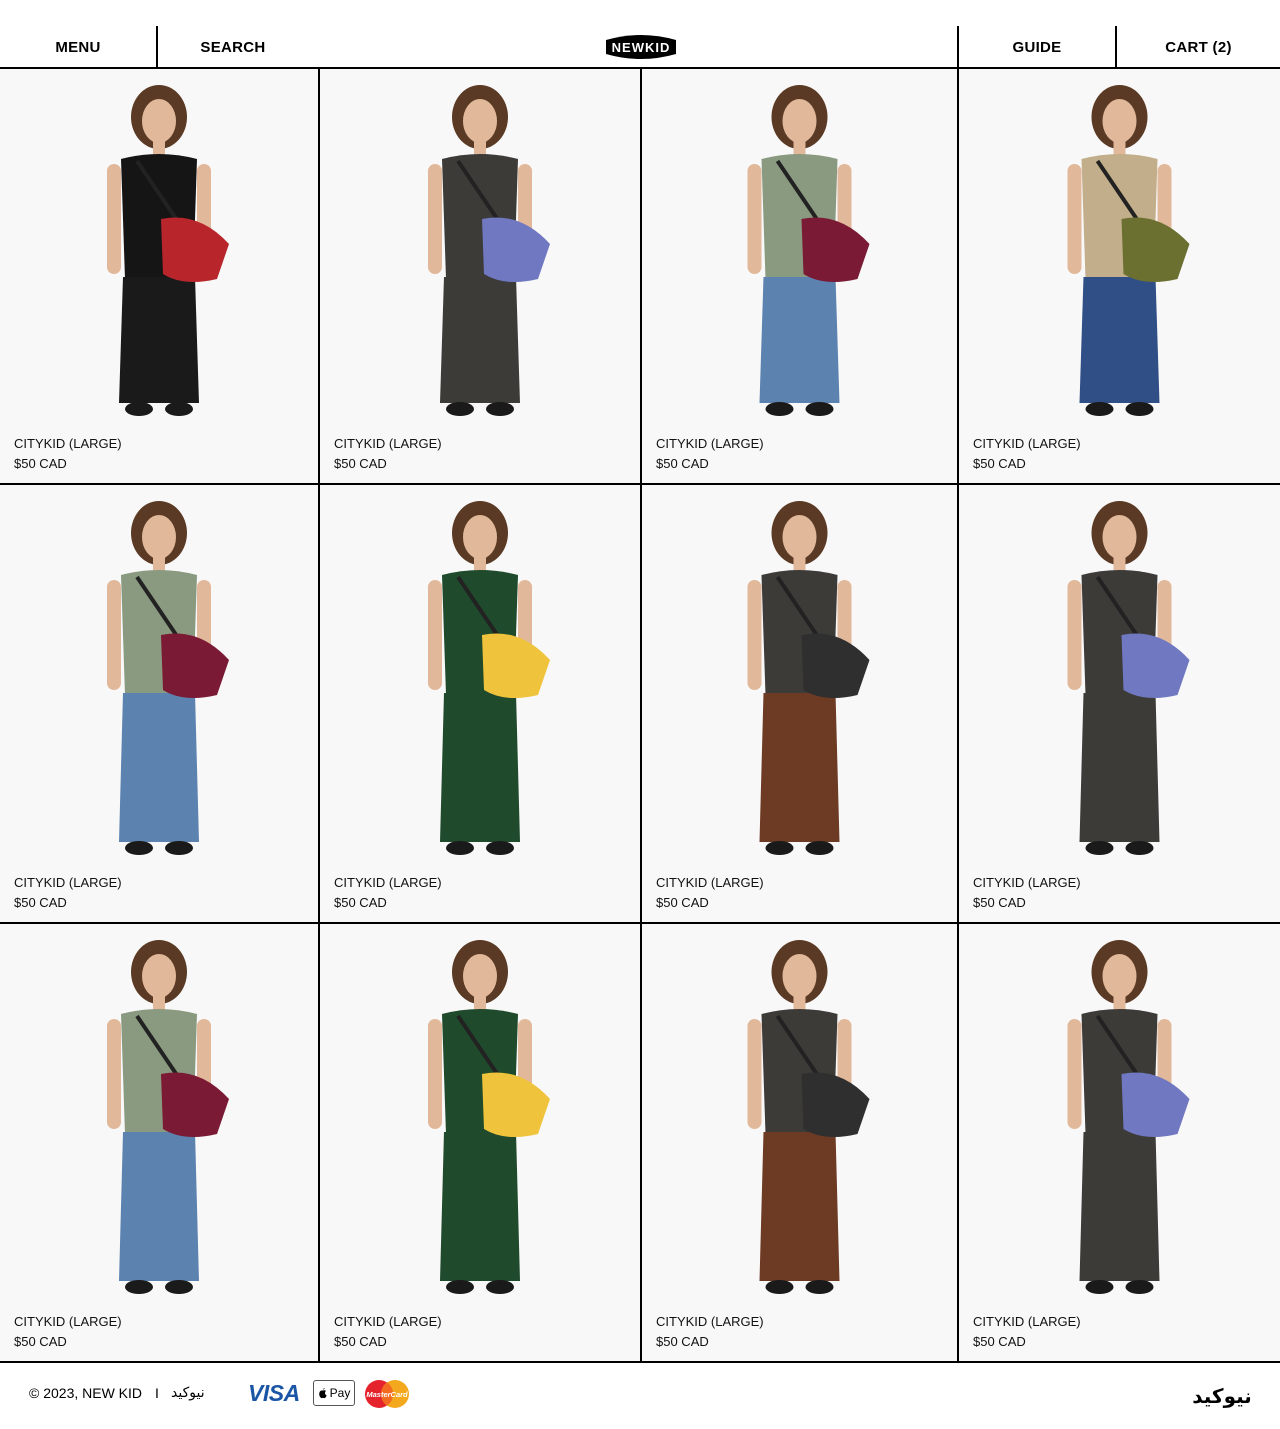 The width and height of the screenshot is (1280, 1429). What do you see at coordinates (79, 47) in the screenshot?
I see `menu-button: MENU` at bounding box center [79, 47].